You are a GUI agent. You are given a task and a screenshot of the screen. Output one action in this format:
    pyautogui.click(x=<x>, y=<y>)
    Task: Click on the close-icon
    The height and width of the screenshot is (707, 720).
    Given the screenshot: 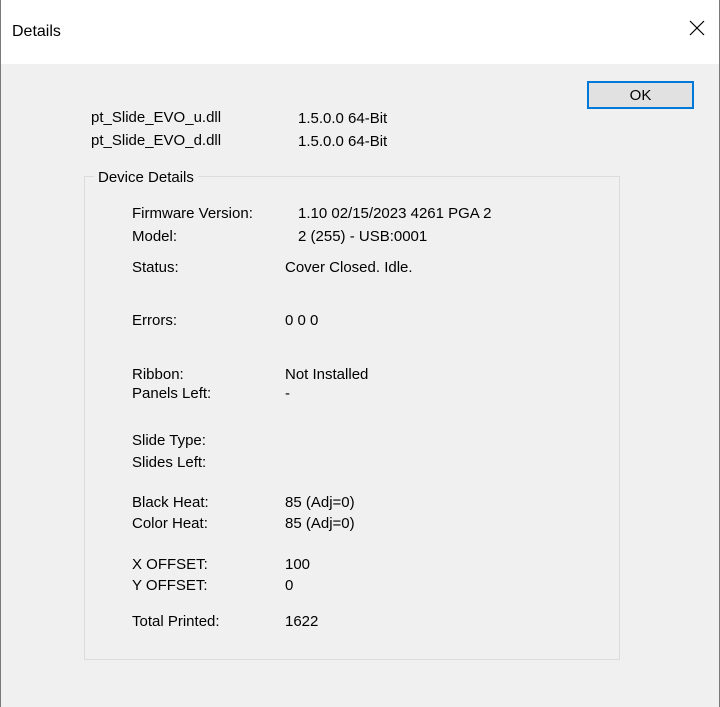 What is the action you would take?
    pyautogui.click(x=697, y=30)
    